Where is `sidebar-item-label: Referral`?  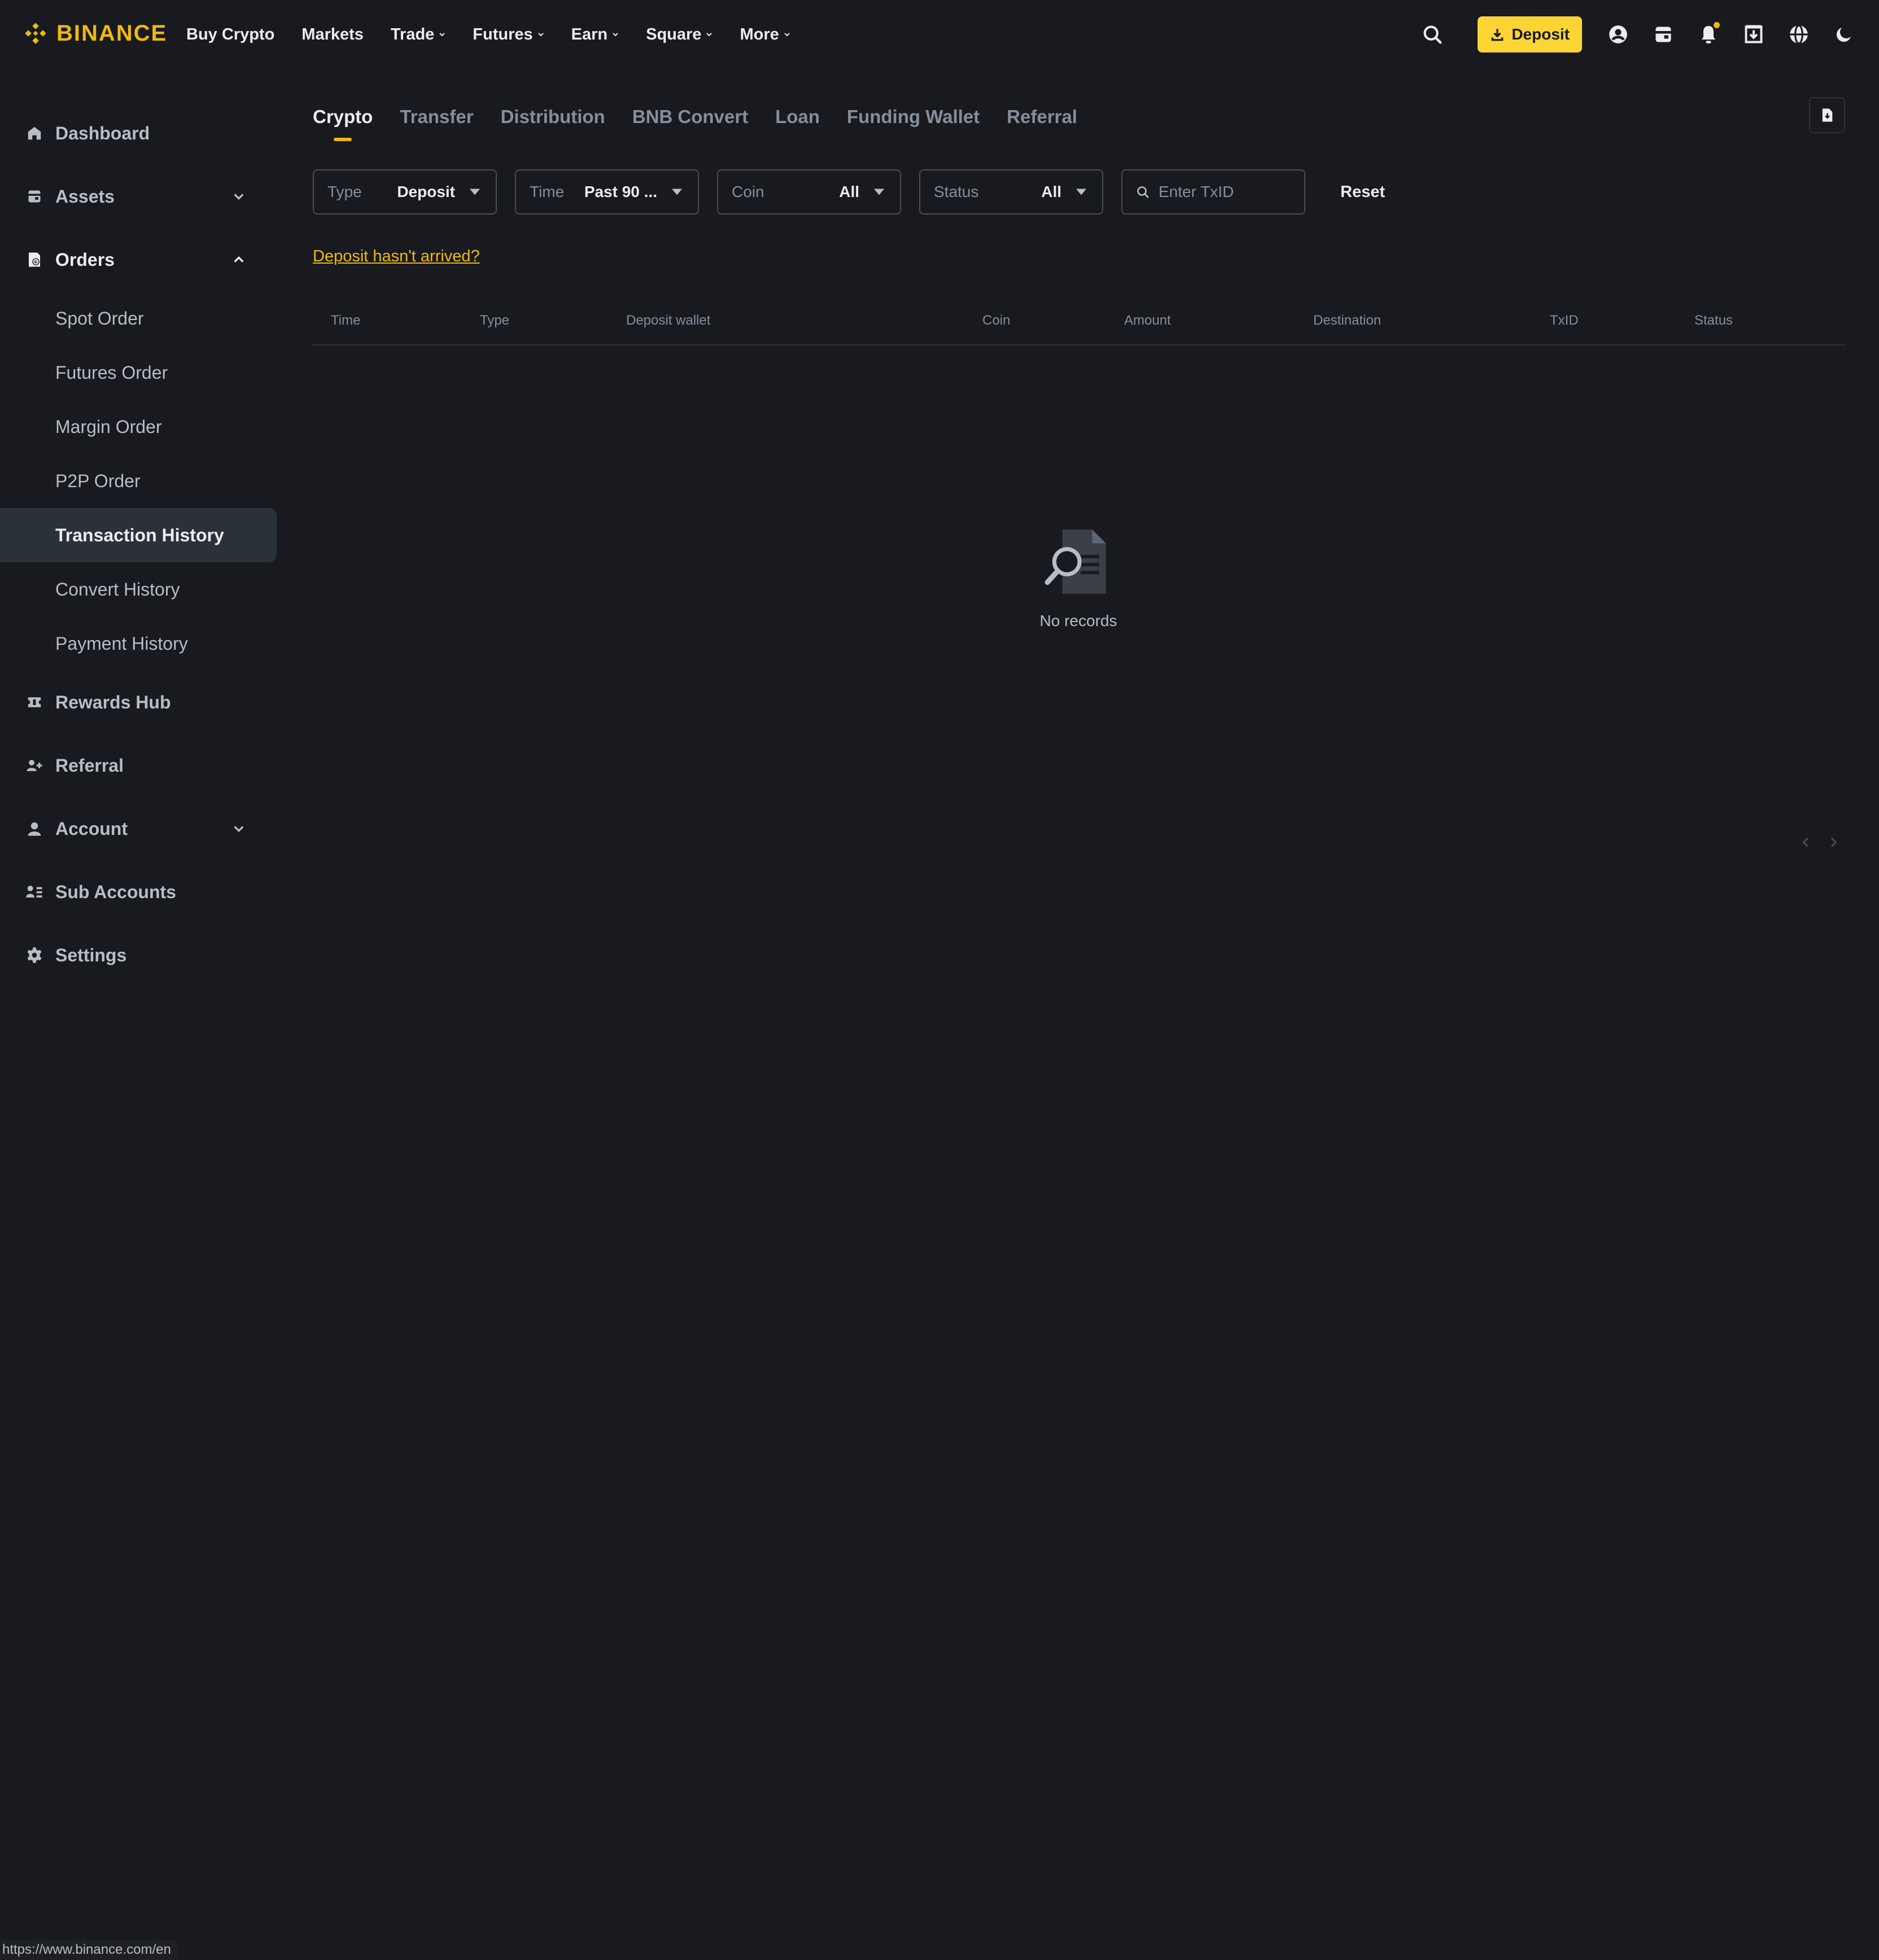 sidebar-item-label: Referral is located at coordinates (89, 766).